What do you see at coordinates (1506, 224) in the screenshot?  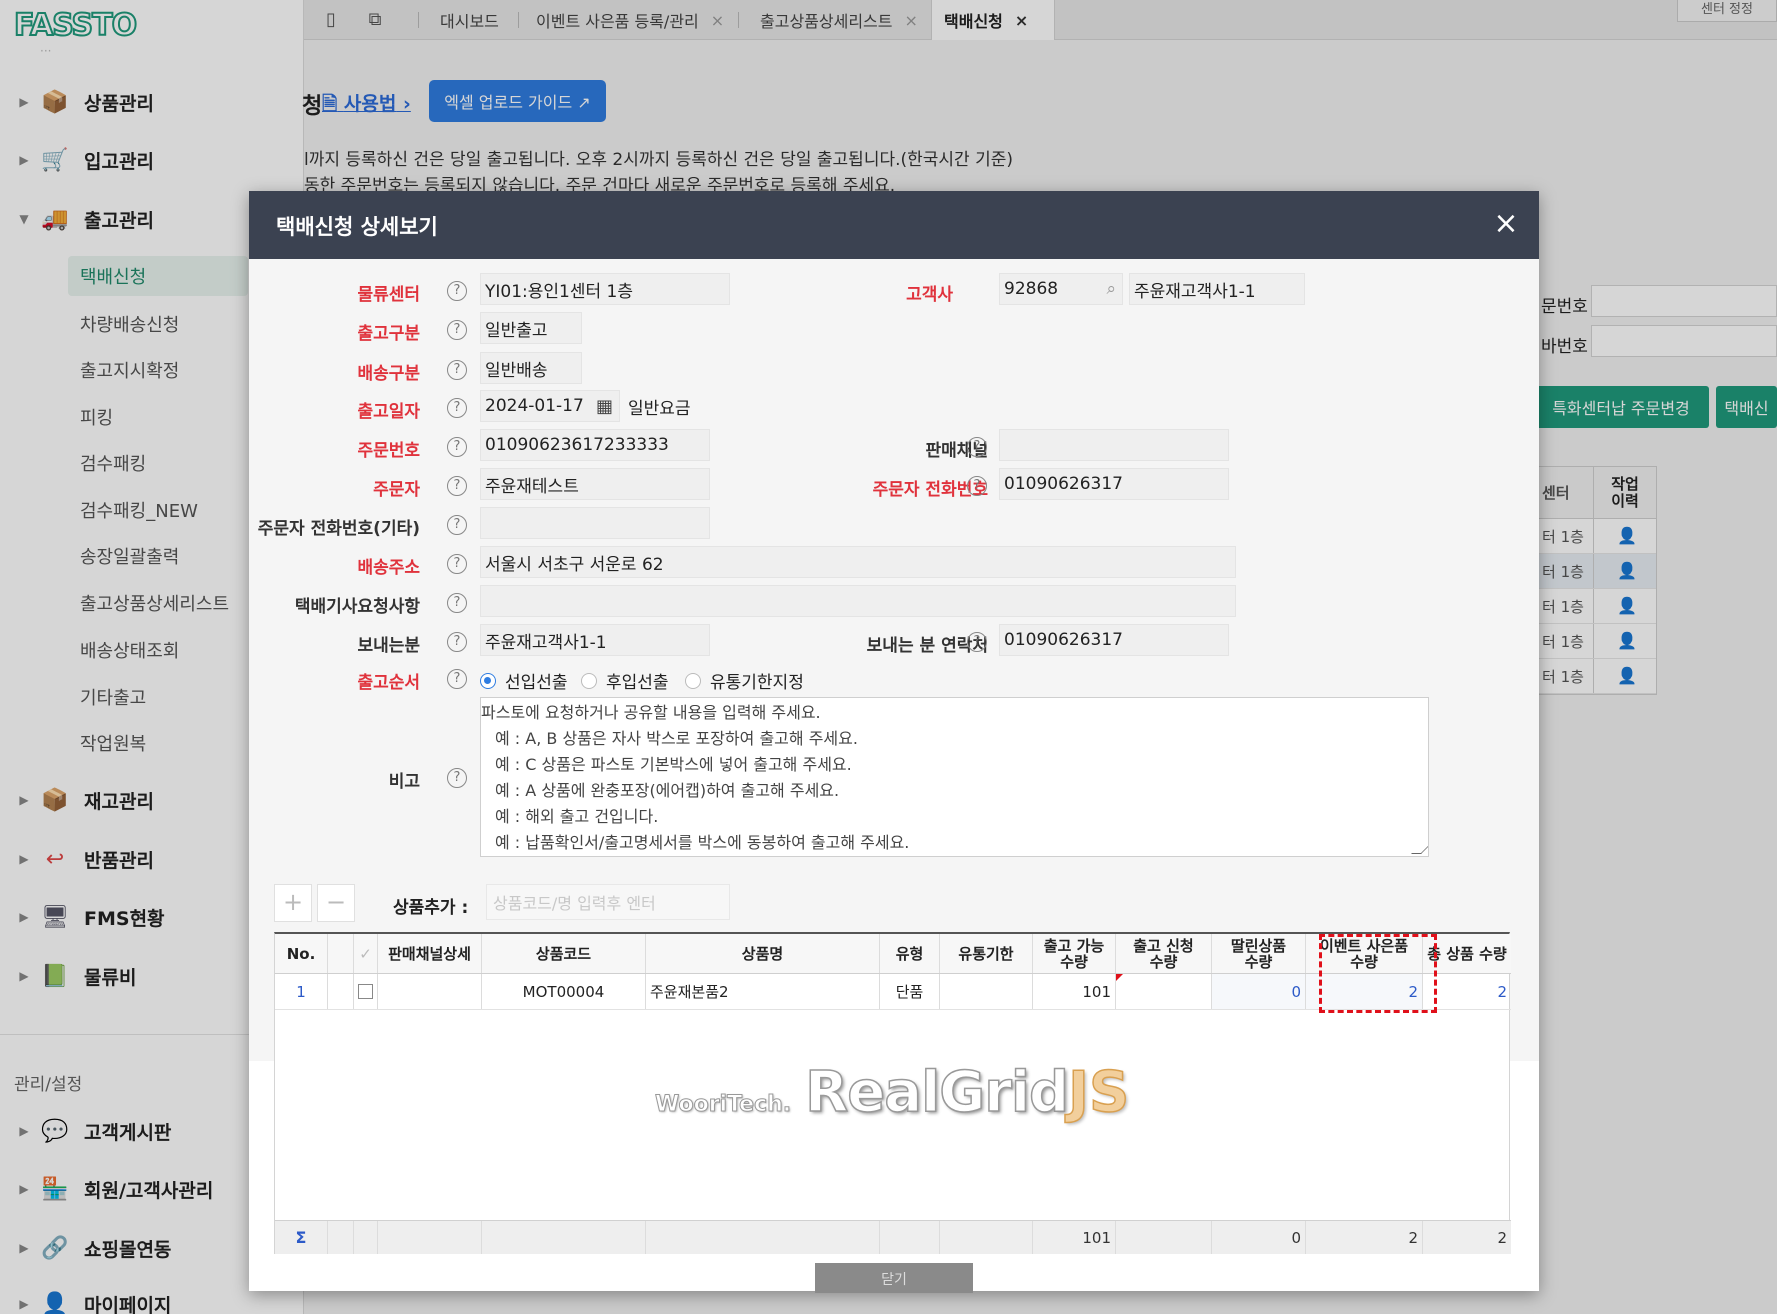 I see `close-icon: ×` at bounding box center [1506, 224].